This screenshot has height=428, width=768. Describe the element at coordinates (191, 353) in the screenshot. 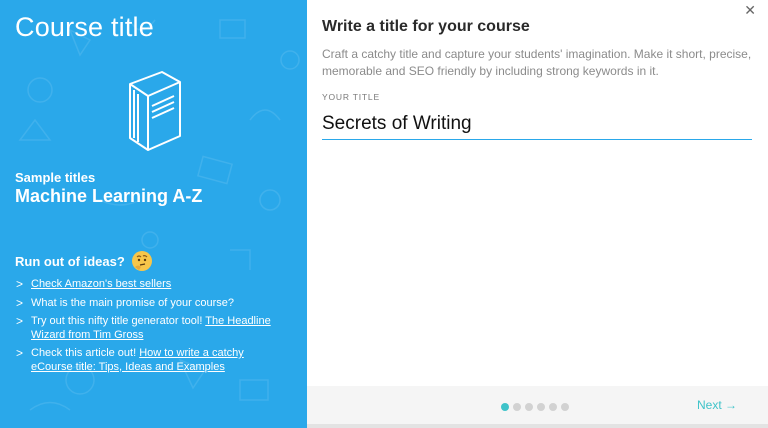

I see `catchy-title-article-link: How to write a catchy` at that location.